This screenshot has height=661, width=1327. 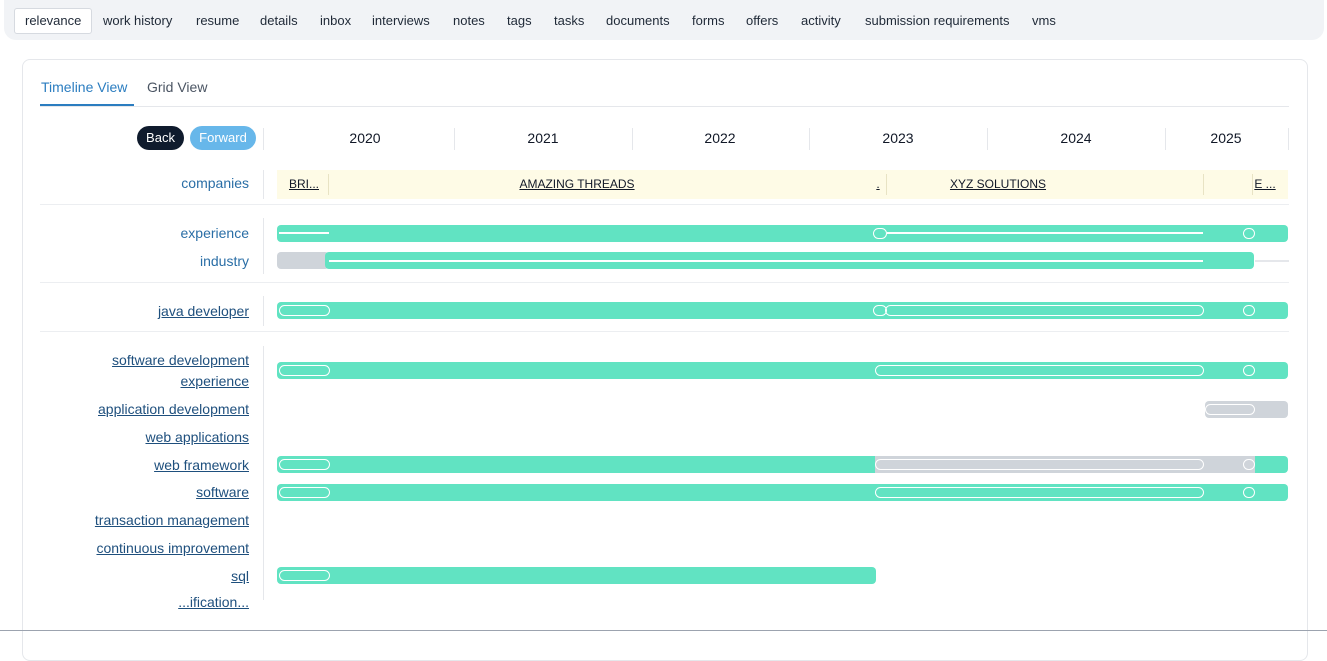 I want to click on industry-bar-tail, so click(x=1272, y=261).